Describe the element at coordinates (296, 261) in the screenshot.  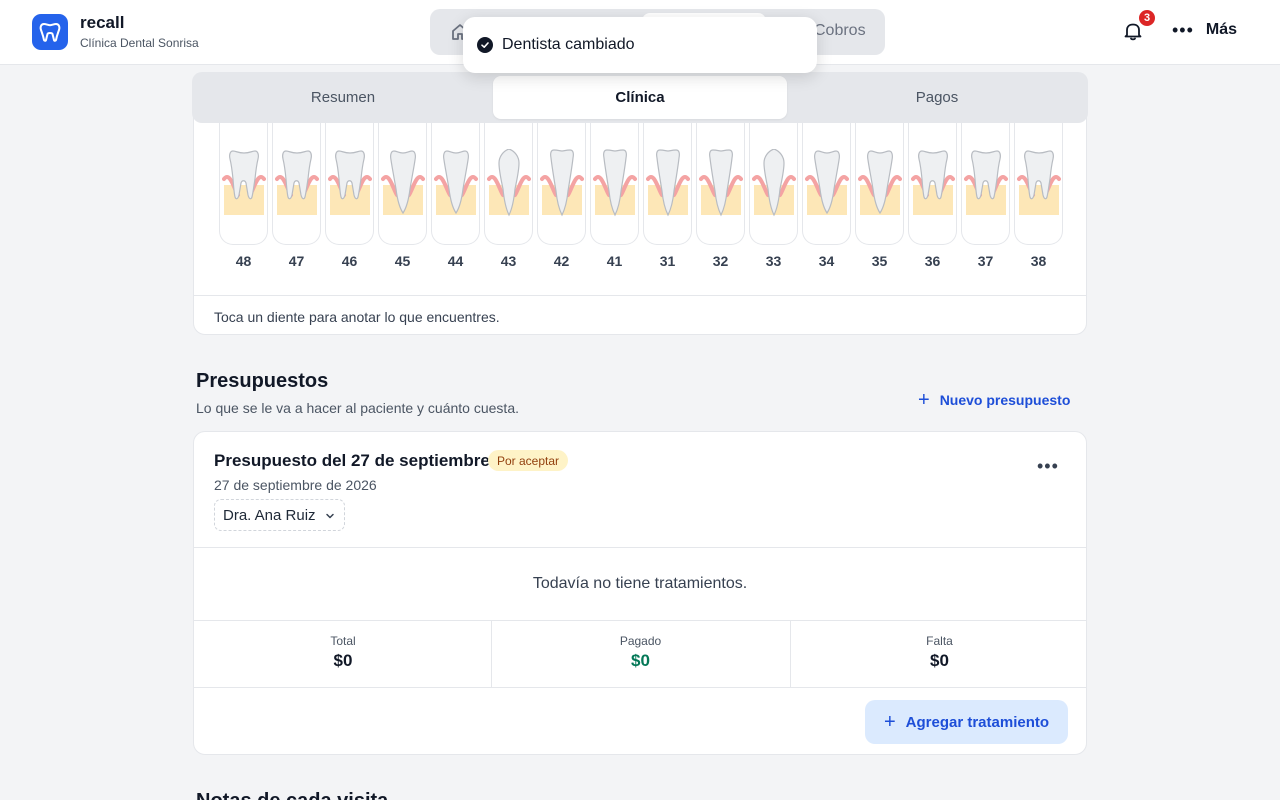
I see `tooth-number-47: 47` at that location.